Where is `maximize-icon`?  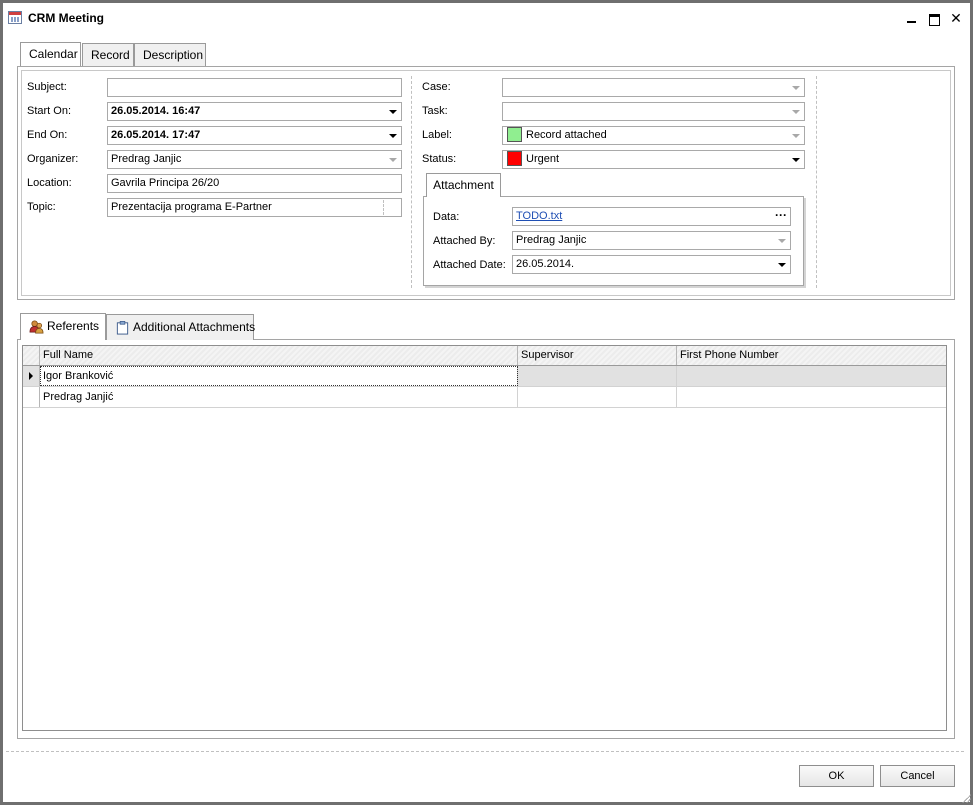
maximize-icon is located at coordinates (934, 18).